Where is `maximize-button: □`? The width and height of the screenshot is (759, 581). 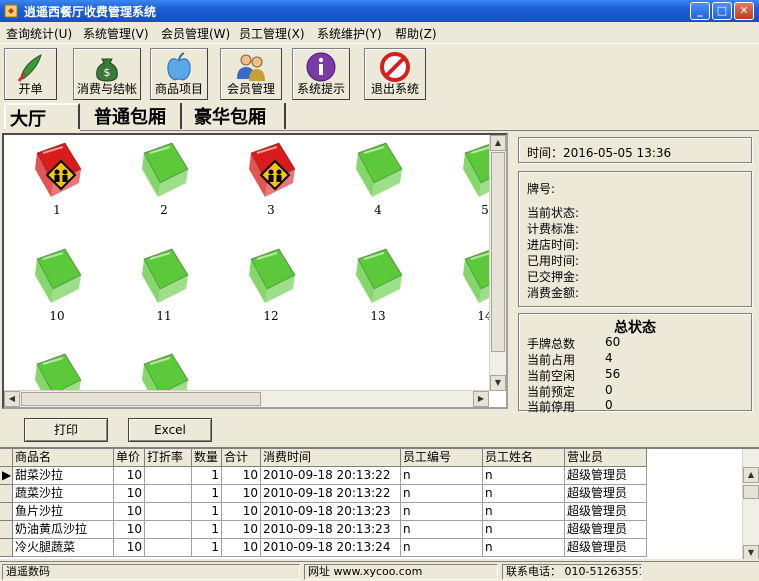
maximize-button: □ is located at coordinates (722, 11).